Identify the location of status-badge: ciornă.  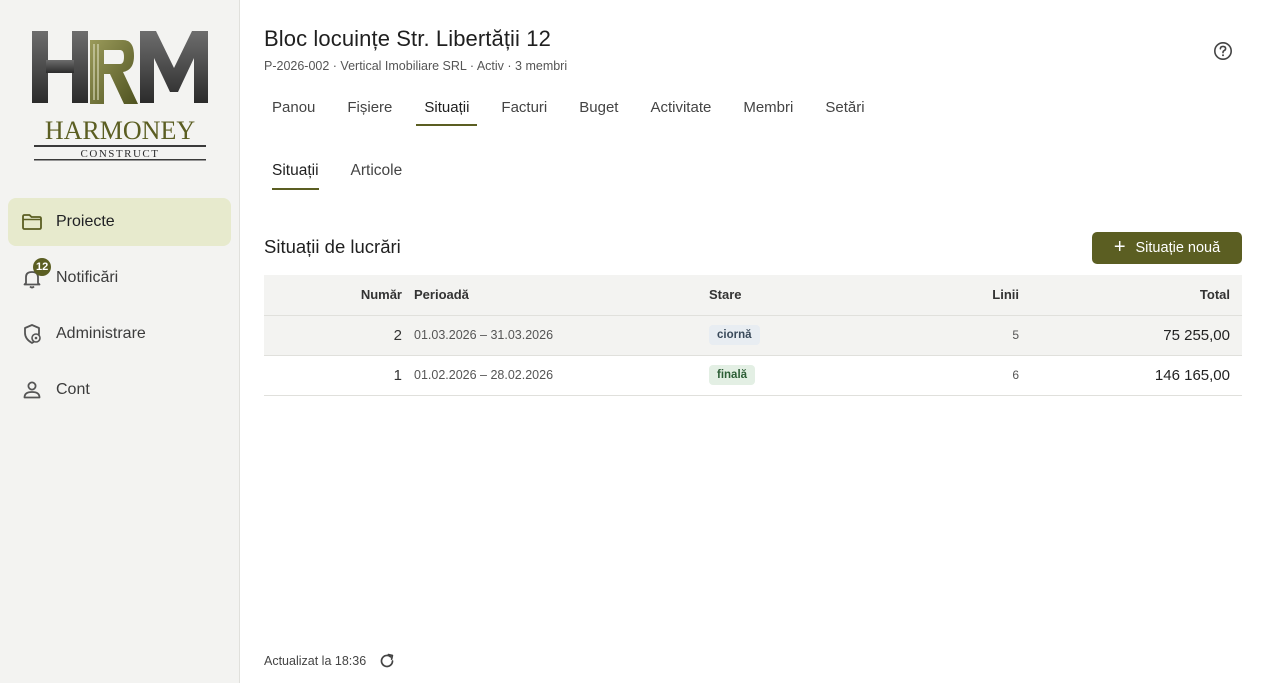
(734, 335).